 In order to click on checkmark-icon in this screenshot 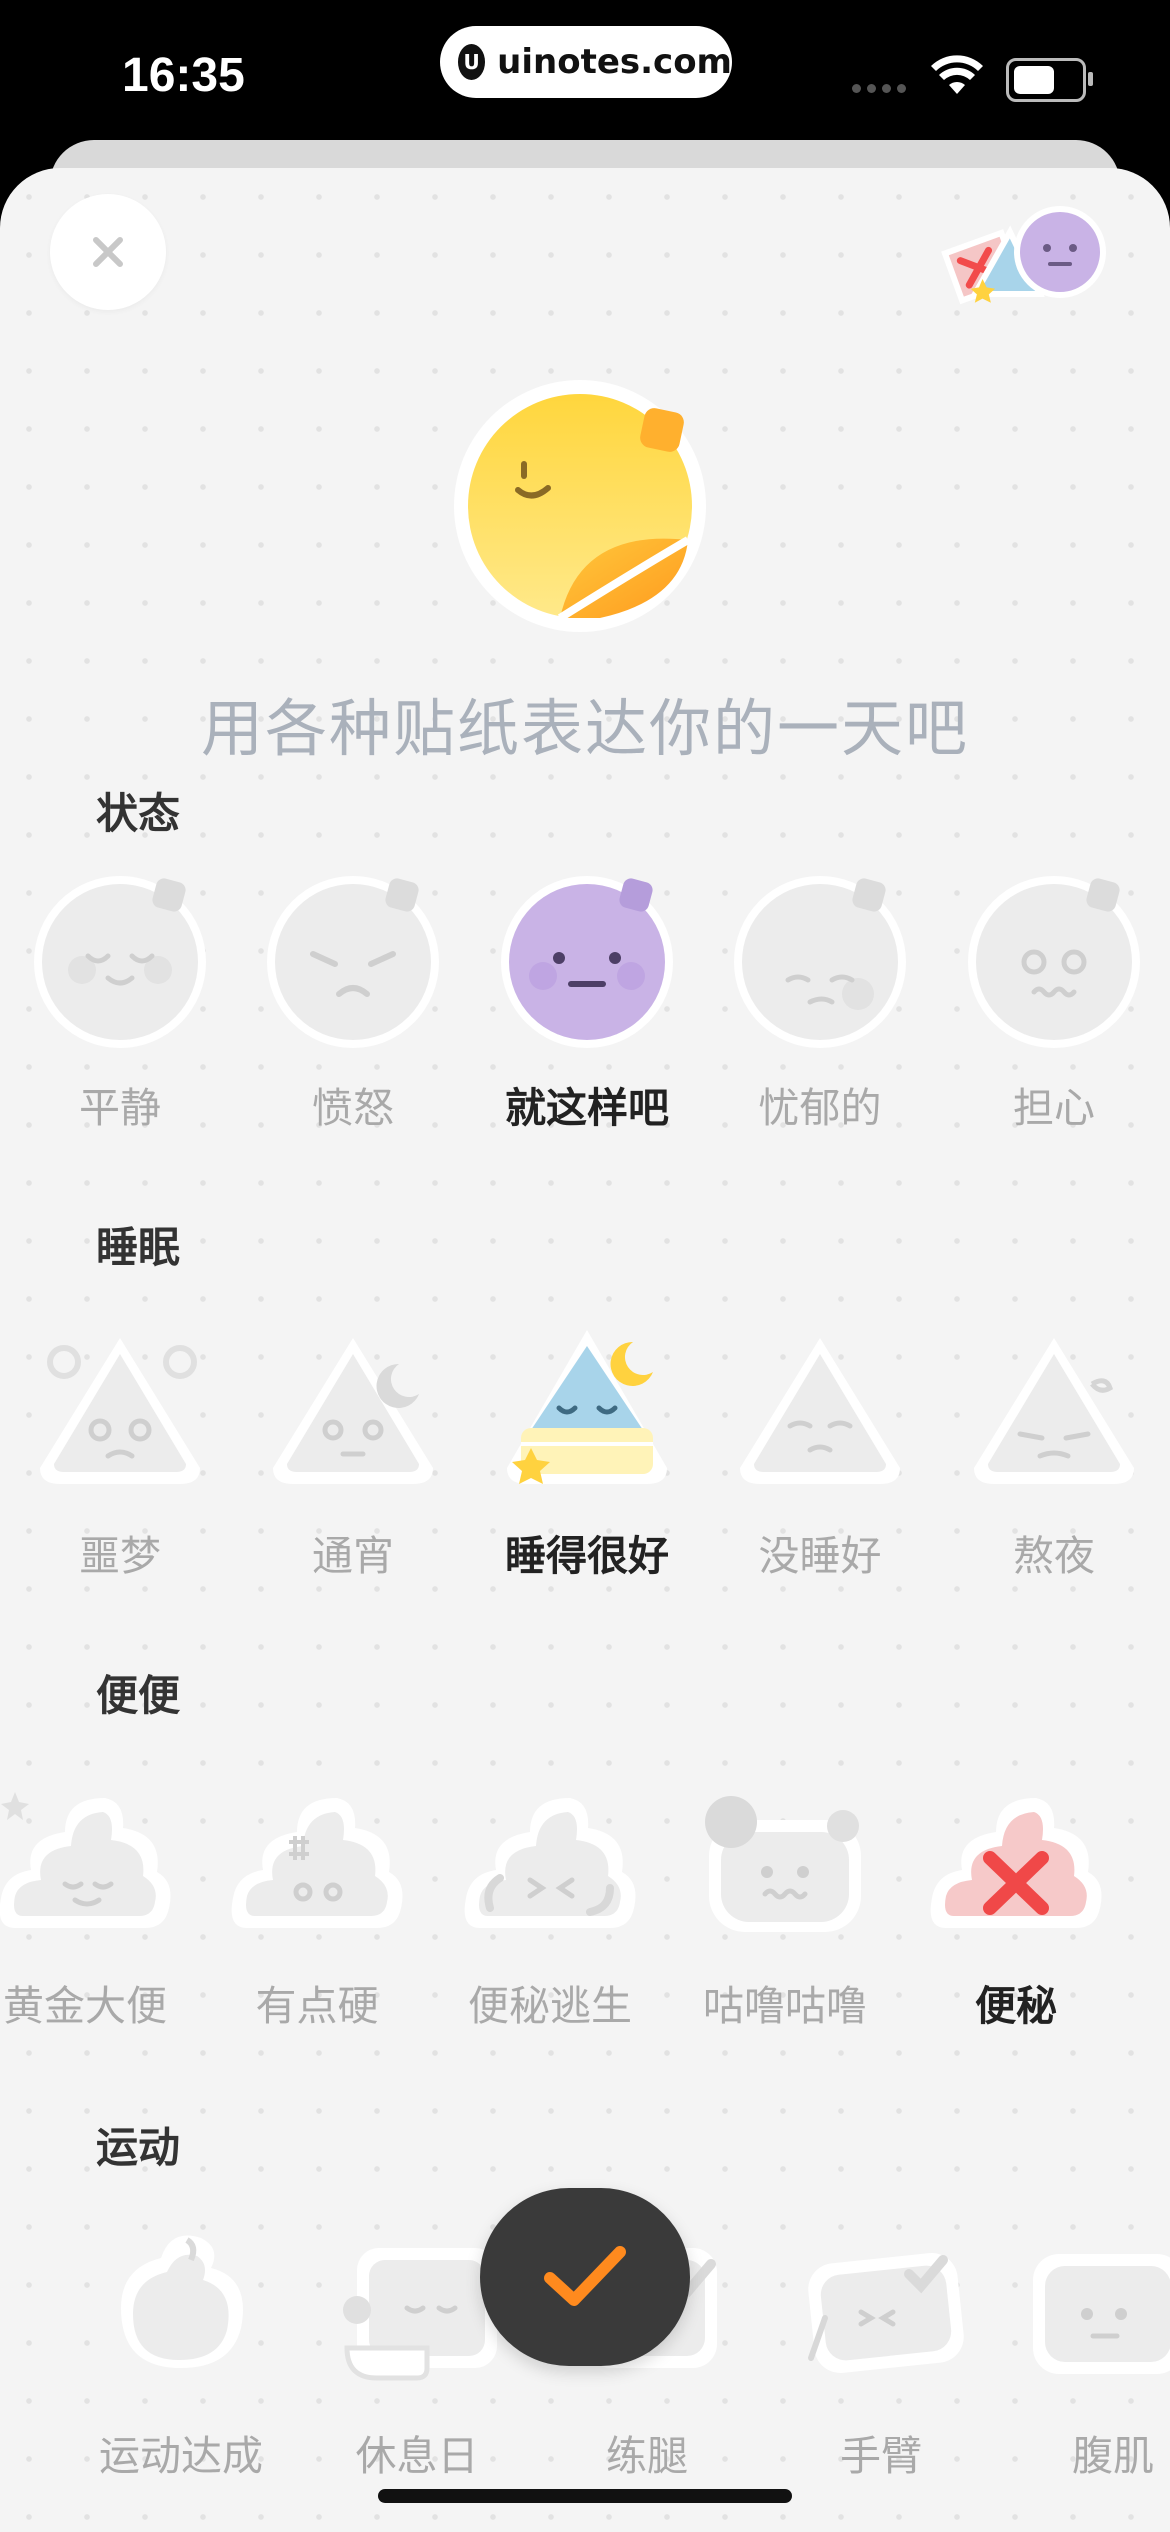, I will do `click(585, 2276)`.